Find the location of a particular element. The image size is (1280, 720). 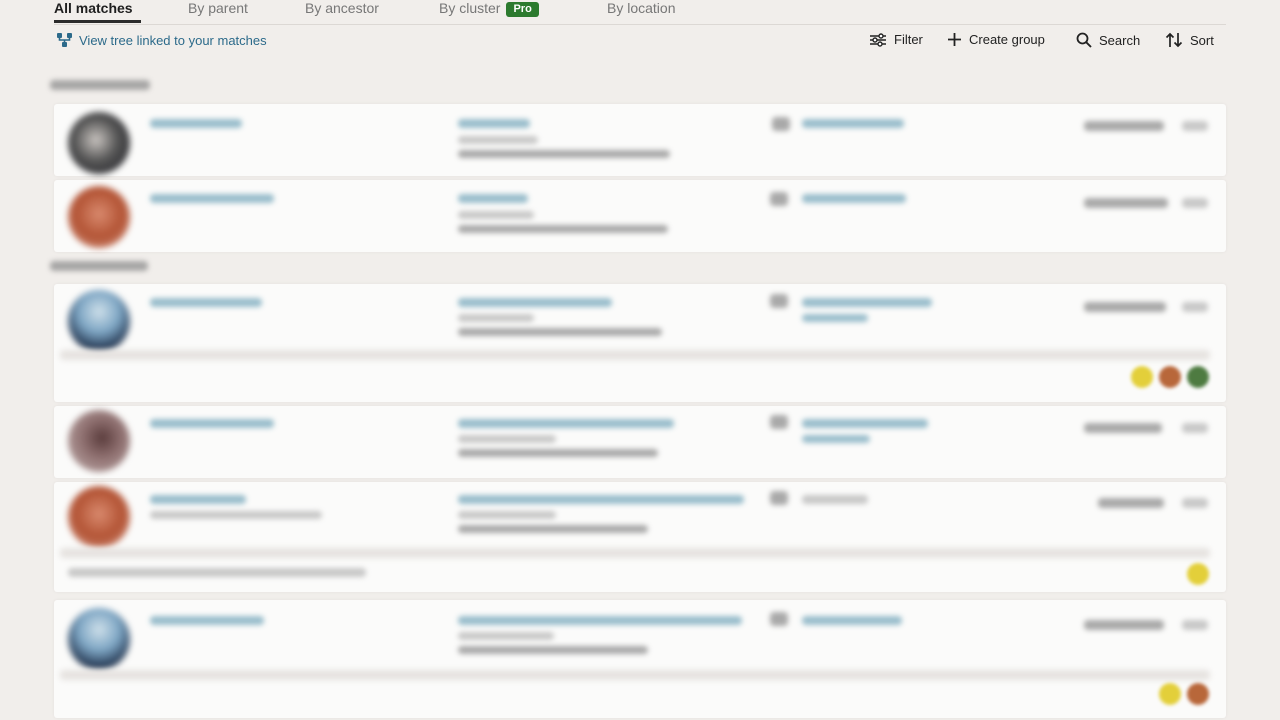

tab-label: By ancestor is located at coordinates (342, 8).